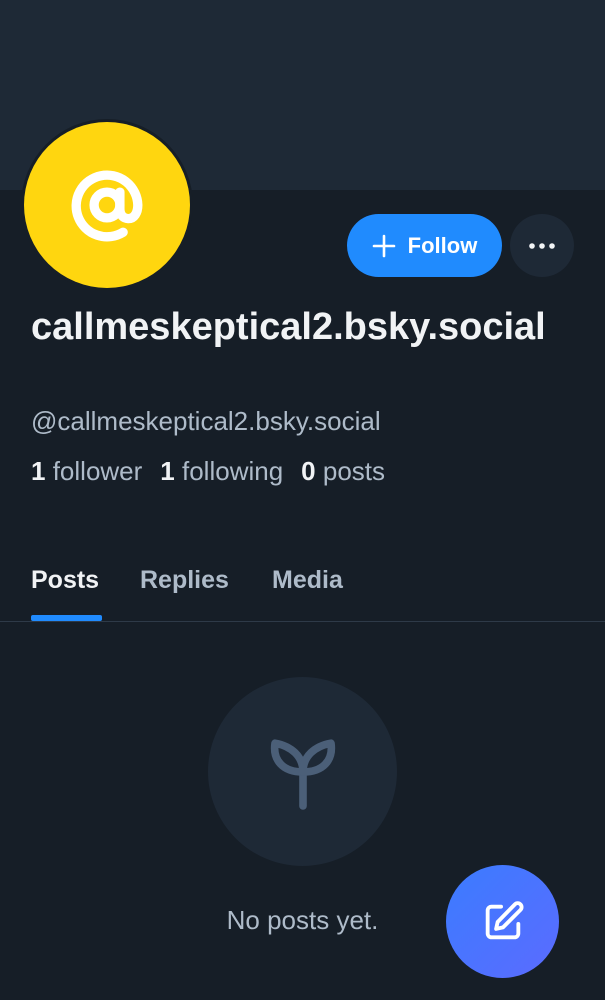 Image resolution: width=605 pixels, height=1000 pixels. I want to click on posts-label: posts, so click(354, 471).